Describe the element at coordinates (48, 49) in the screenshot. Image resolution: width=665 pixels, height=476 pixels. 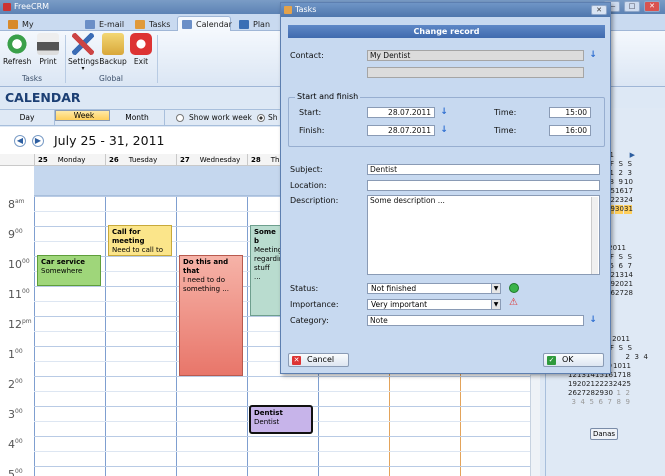
I see `print-button: Print` at that location.